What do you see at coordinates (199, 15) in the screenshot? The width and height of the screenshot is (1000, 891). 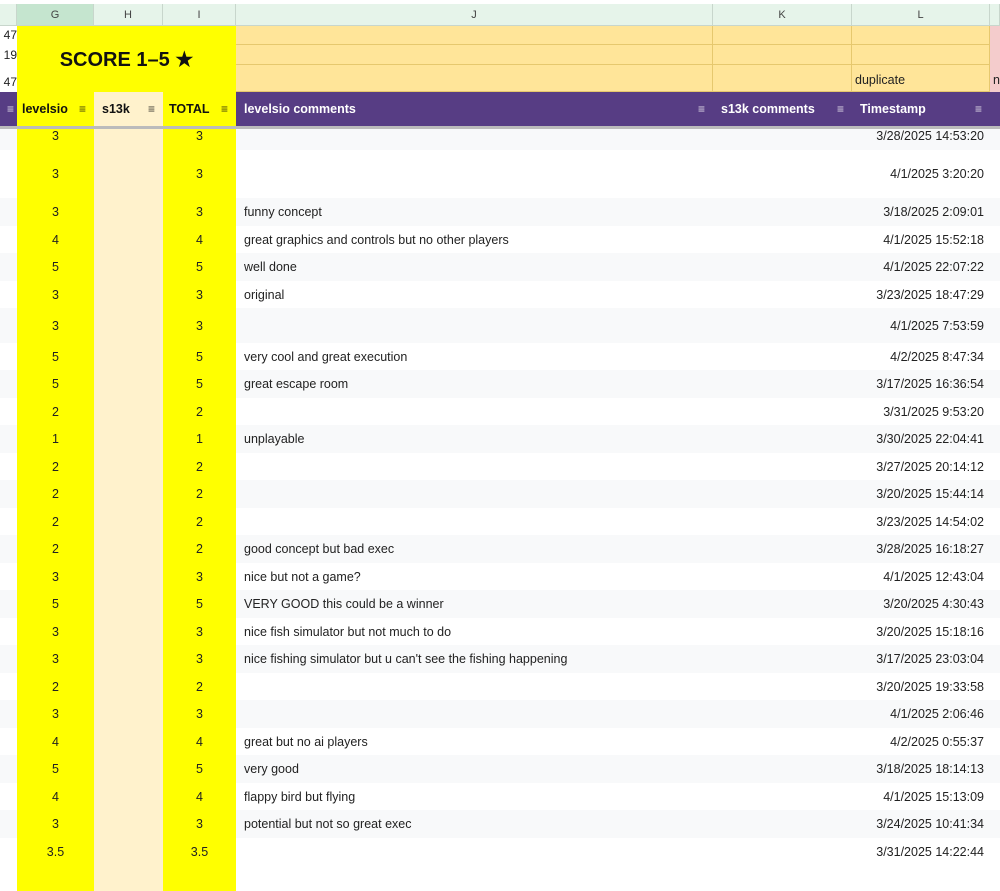 I see `column-header-i: I` at bounding box center [199, 15].